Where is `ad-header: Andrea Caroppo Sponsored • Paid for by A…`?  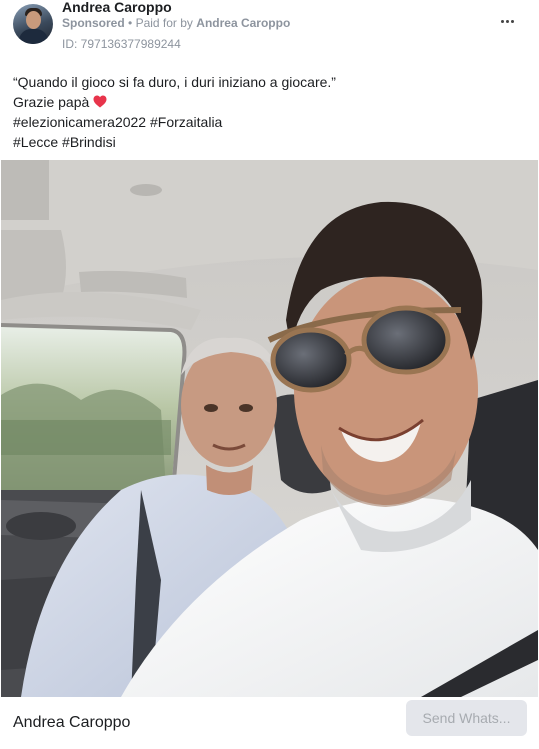
ad-header: Andrea Caroppo Sponsored • Paid for by A… is located at coordinates (269, 31).